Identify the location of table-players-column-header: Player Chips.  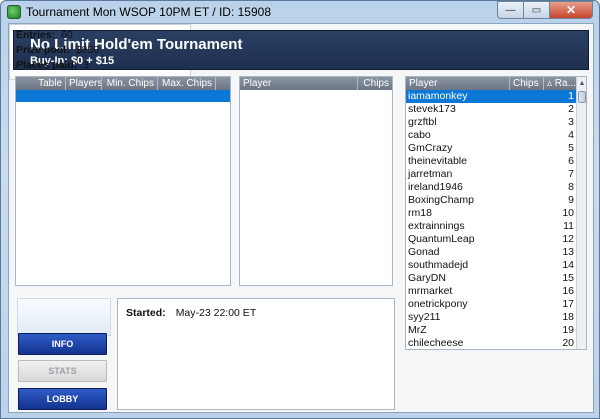
(316, 83).